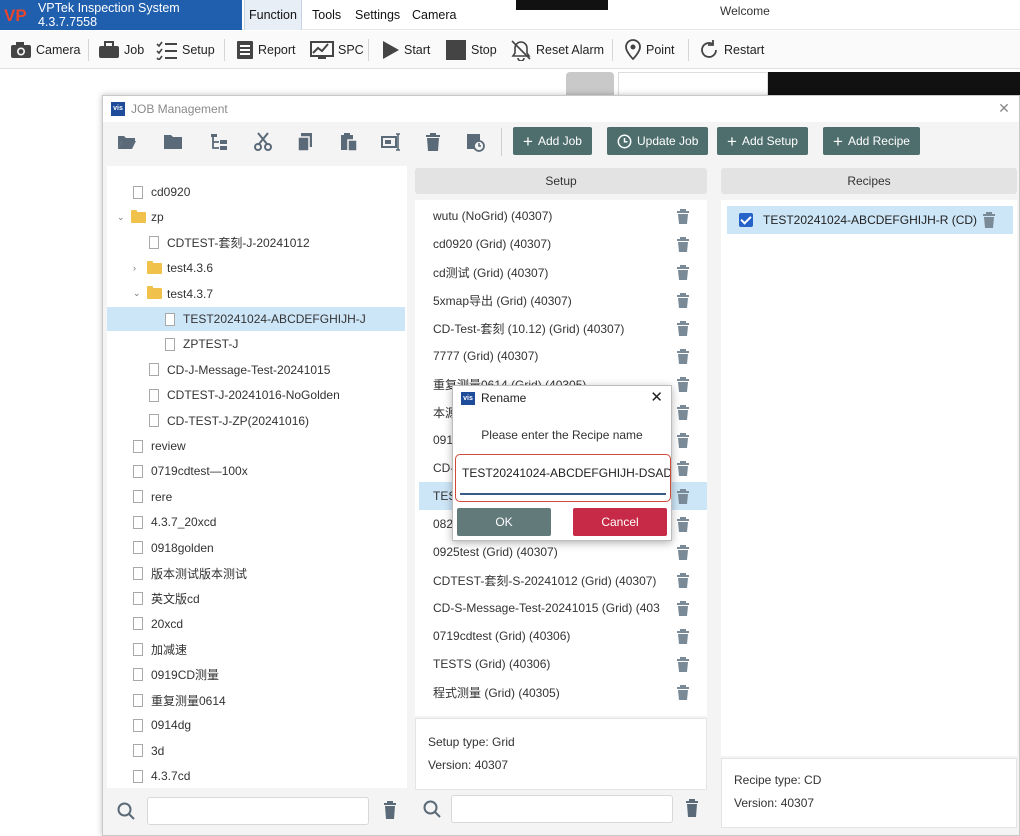 This screenshot has height=836, width=1020. I want to click on setup-row: TESTS (Grid) (40306), so click(563, 664).